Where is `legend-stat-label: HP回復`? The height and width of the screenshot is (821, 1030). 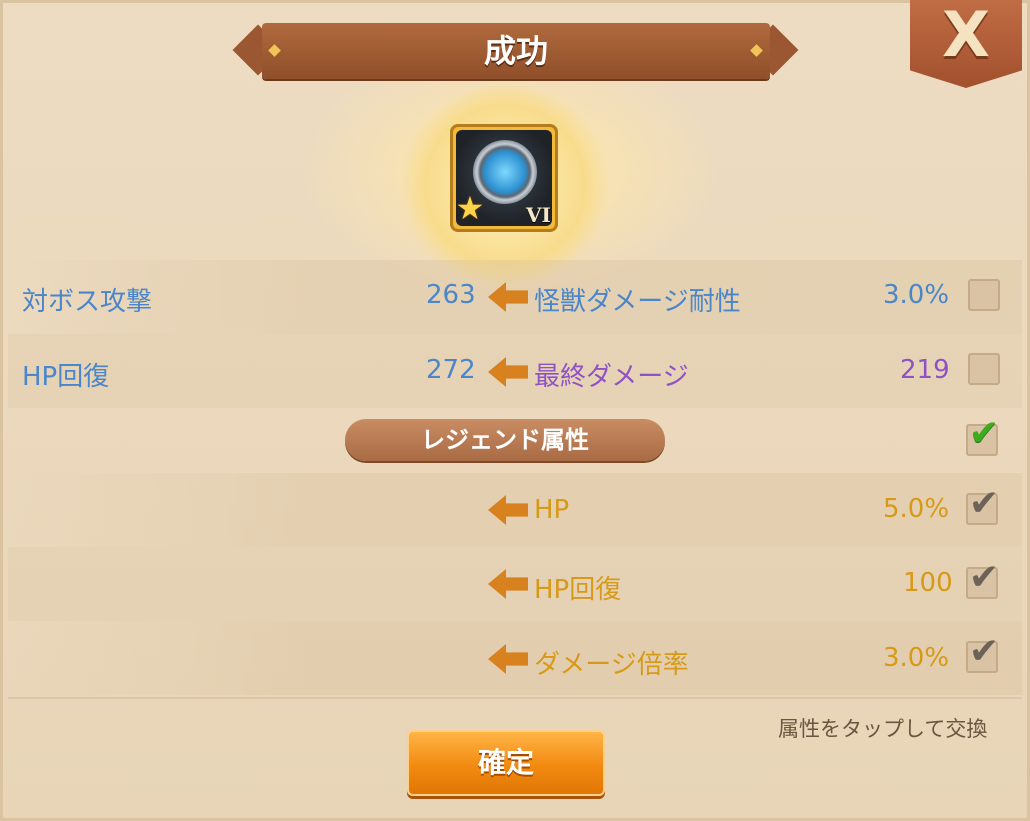
legend-stat-label: HP回復 is located at coordinates (578, 590).